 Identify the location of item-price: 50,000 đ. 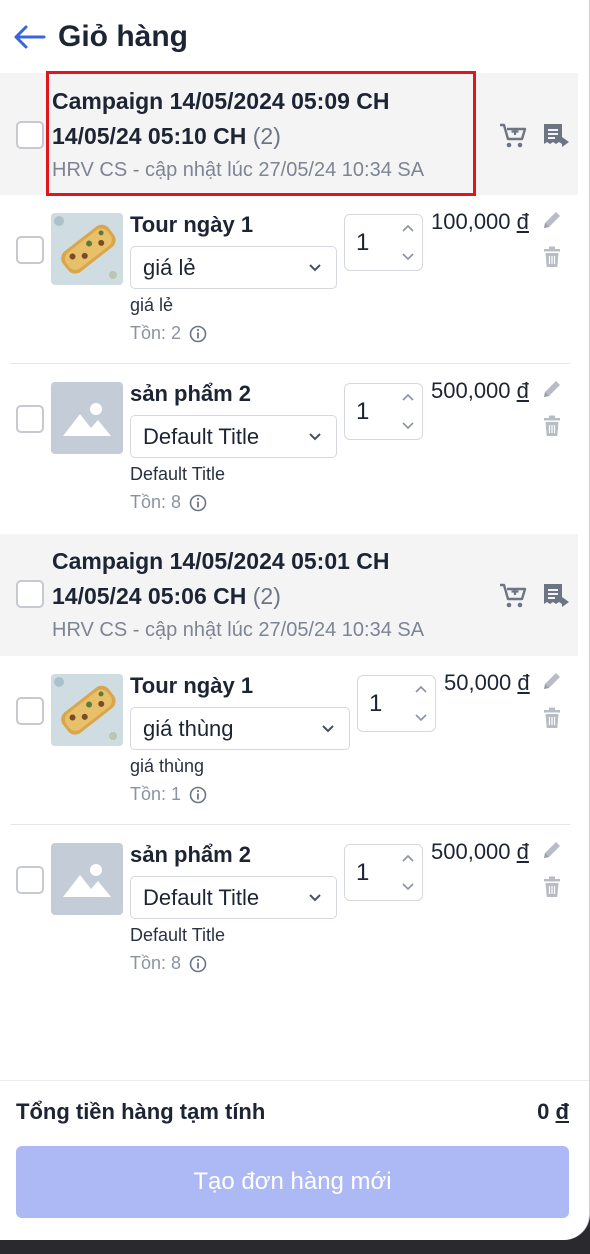
(487, 682).